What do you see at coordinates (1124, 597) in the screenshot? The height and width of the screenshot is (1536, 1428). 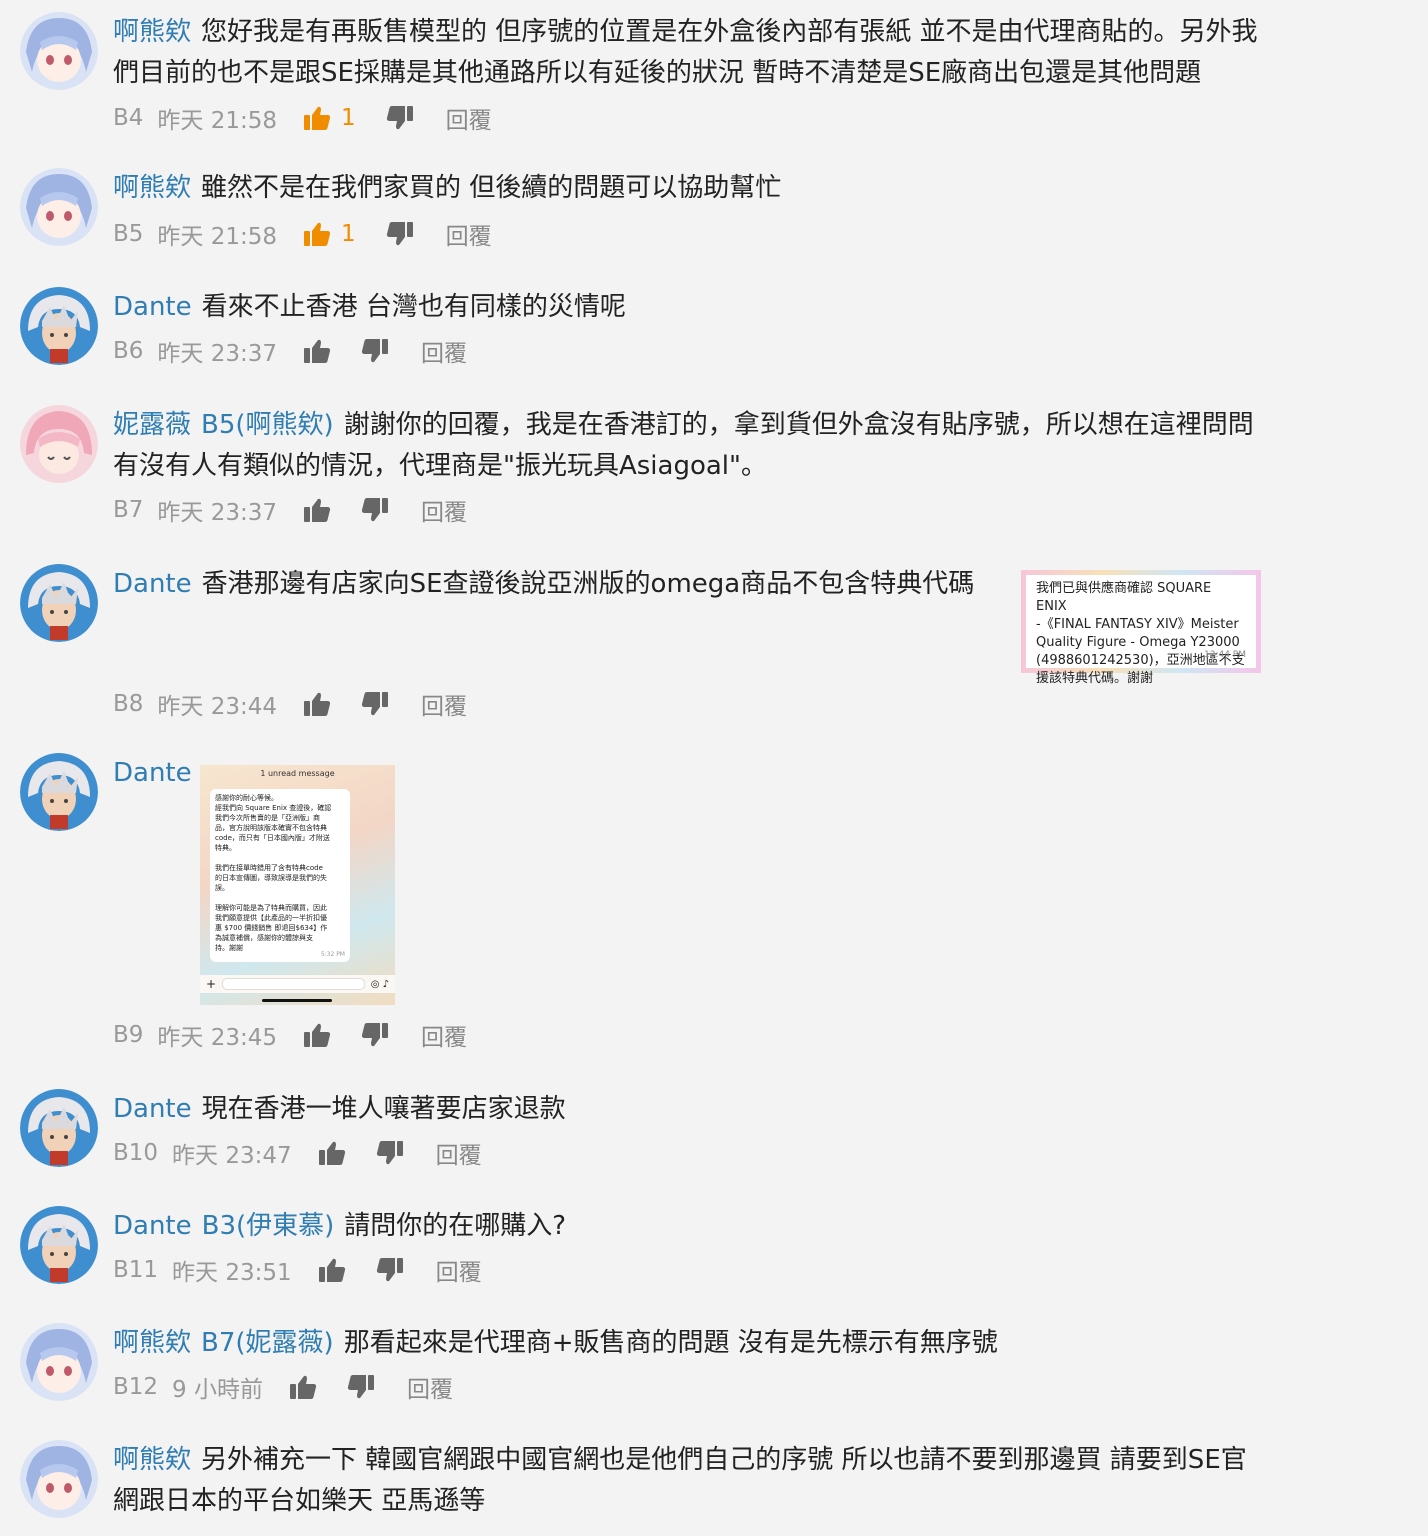 I see `attachment-text: 我們已與供應商確認 SQUARE ENIX` at bounding box center [1124, 597].